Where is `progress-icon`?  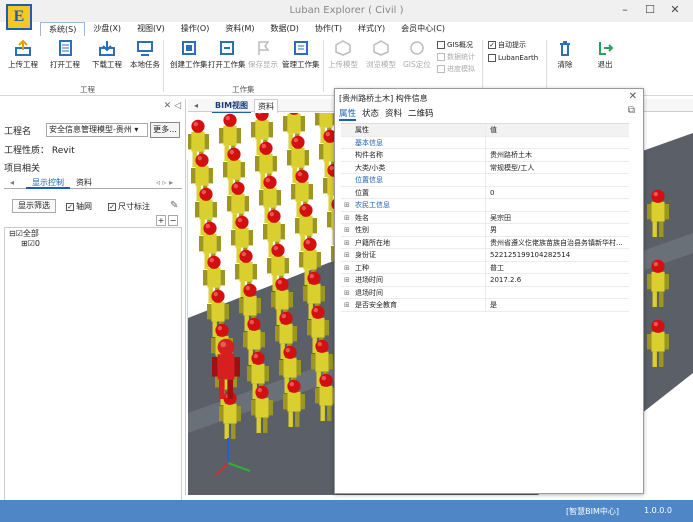
progress-icon is located at coordinates (441, 69).